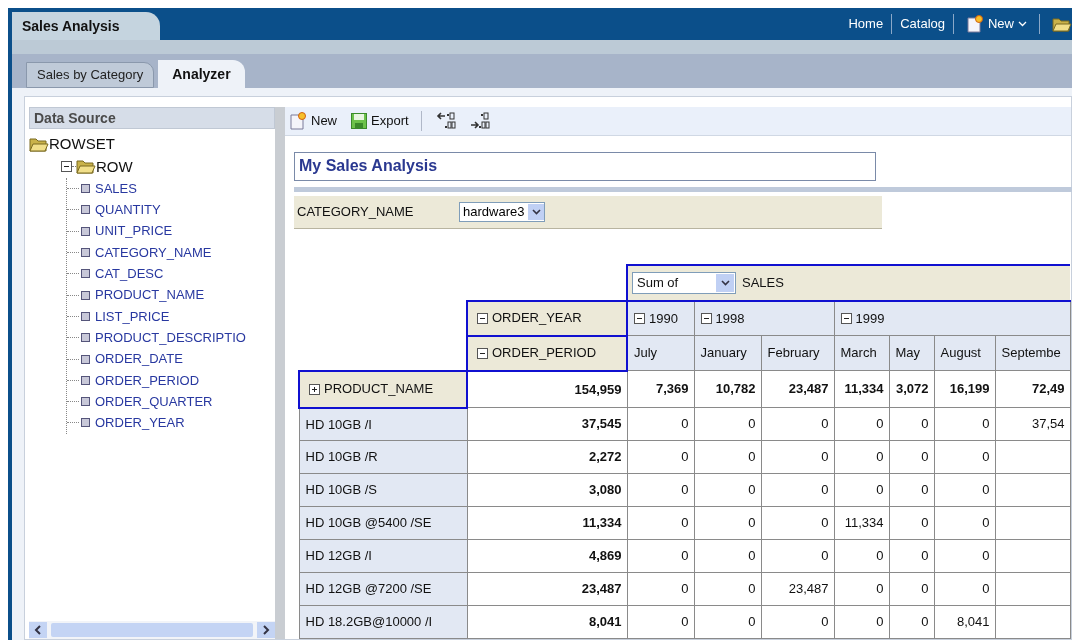  Describe the element at coordinates (201, 74) in the screenshot. I see `tab: Analyzer` at that location.